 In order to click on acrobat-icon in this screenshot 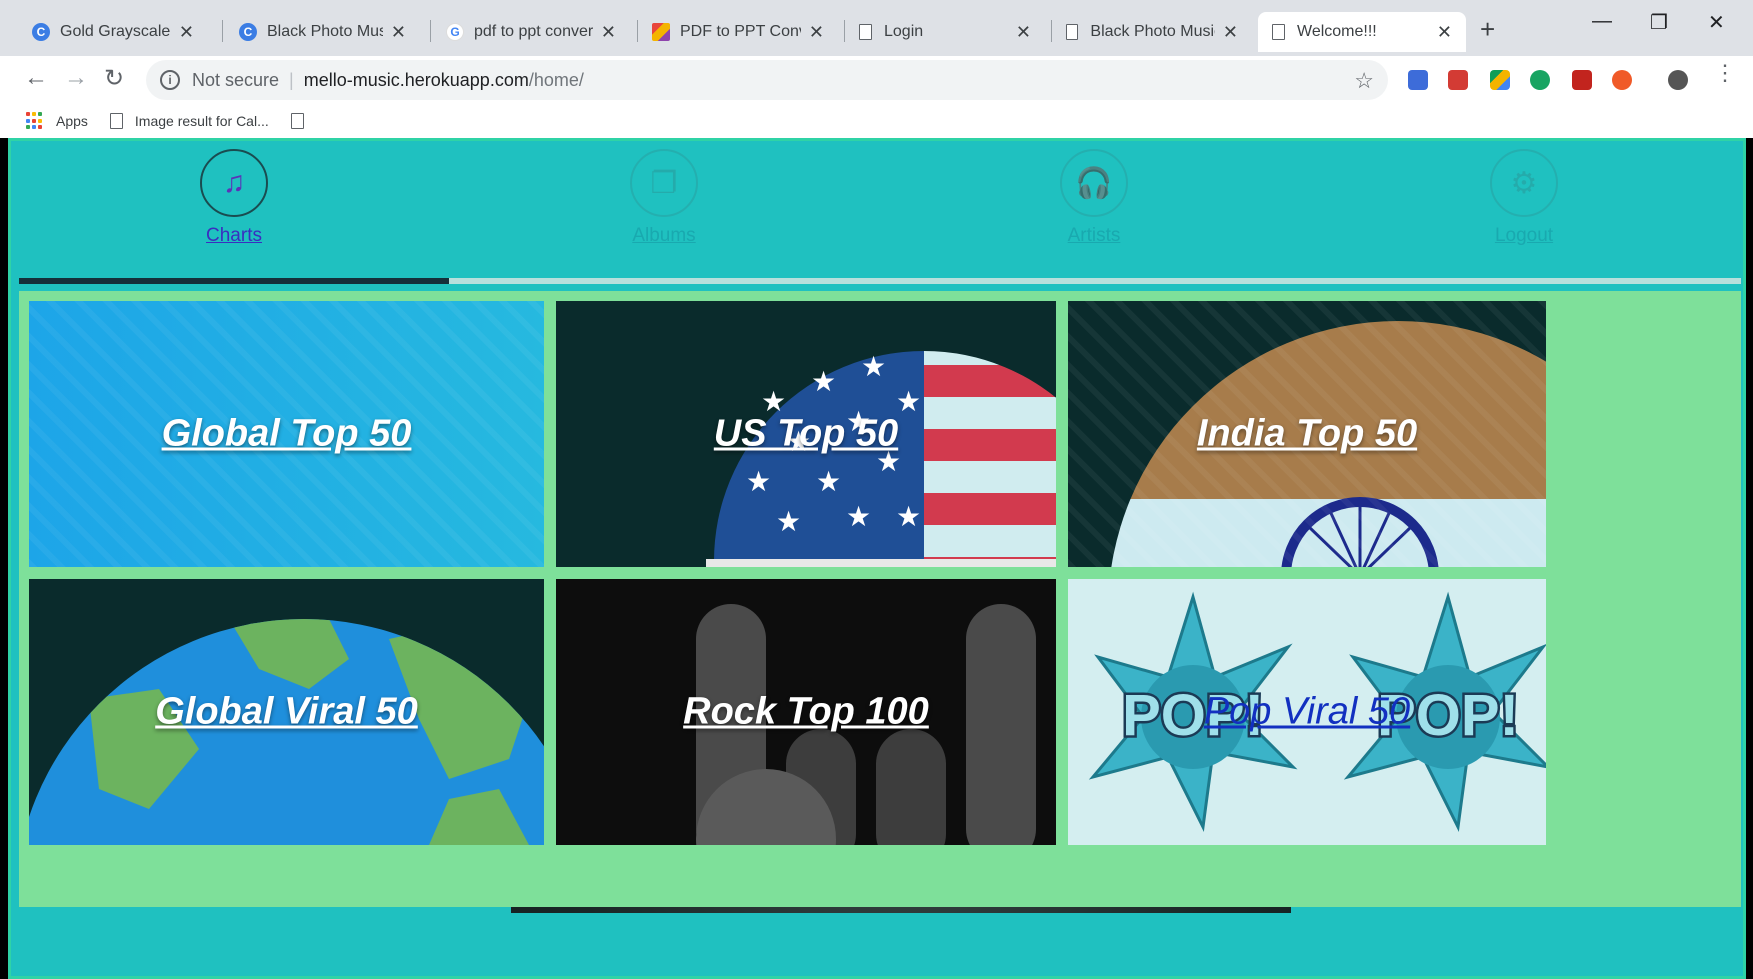, I will do `click(1582, 80)`.